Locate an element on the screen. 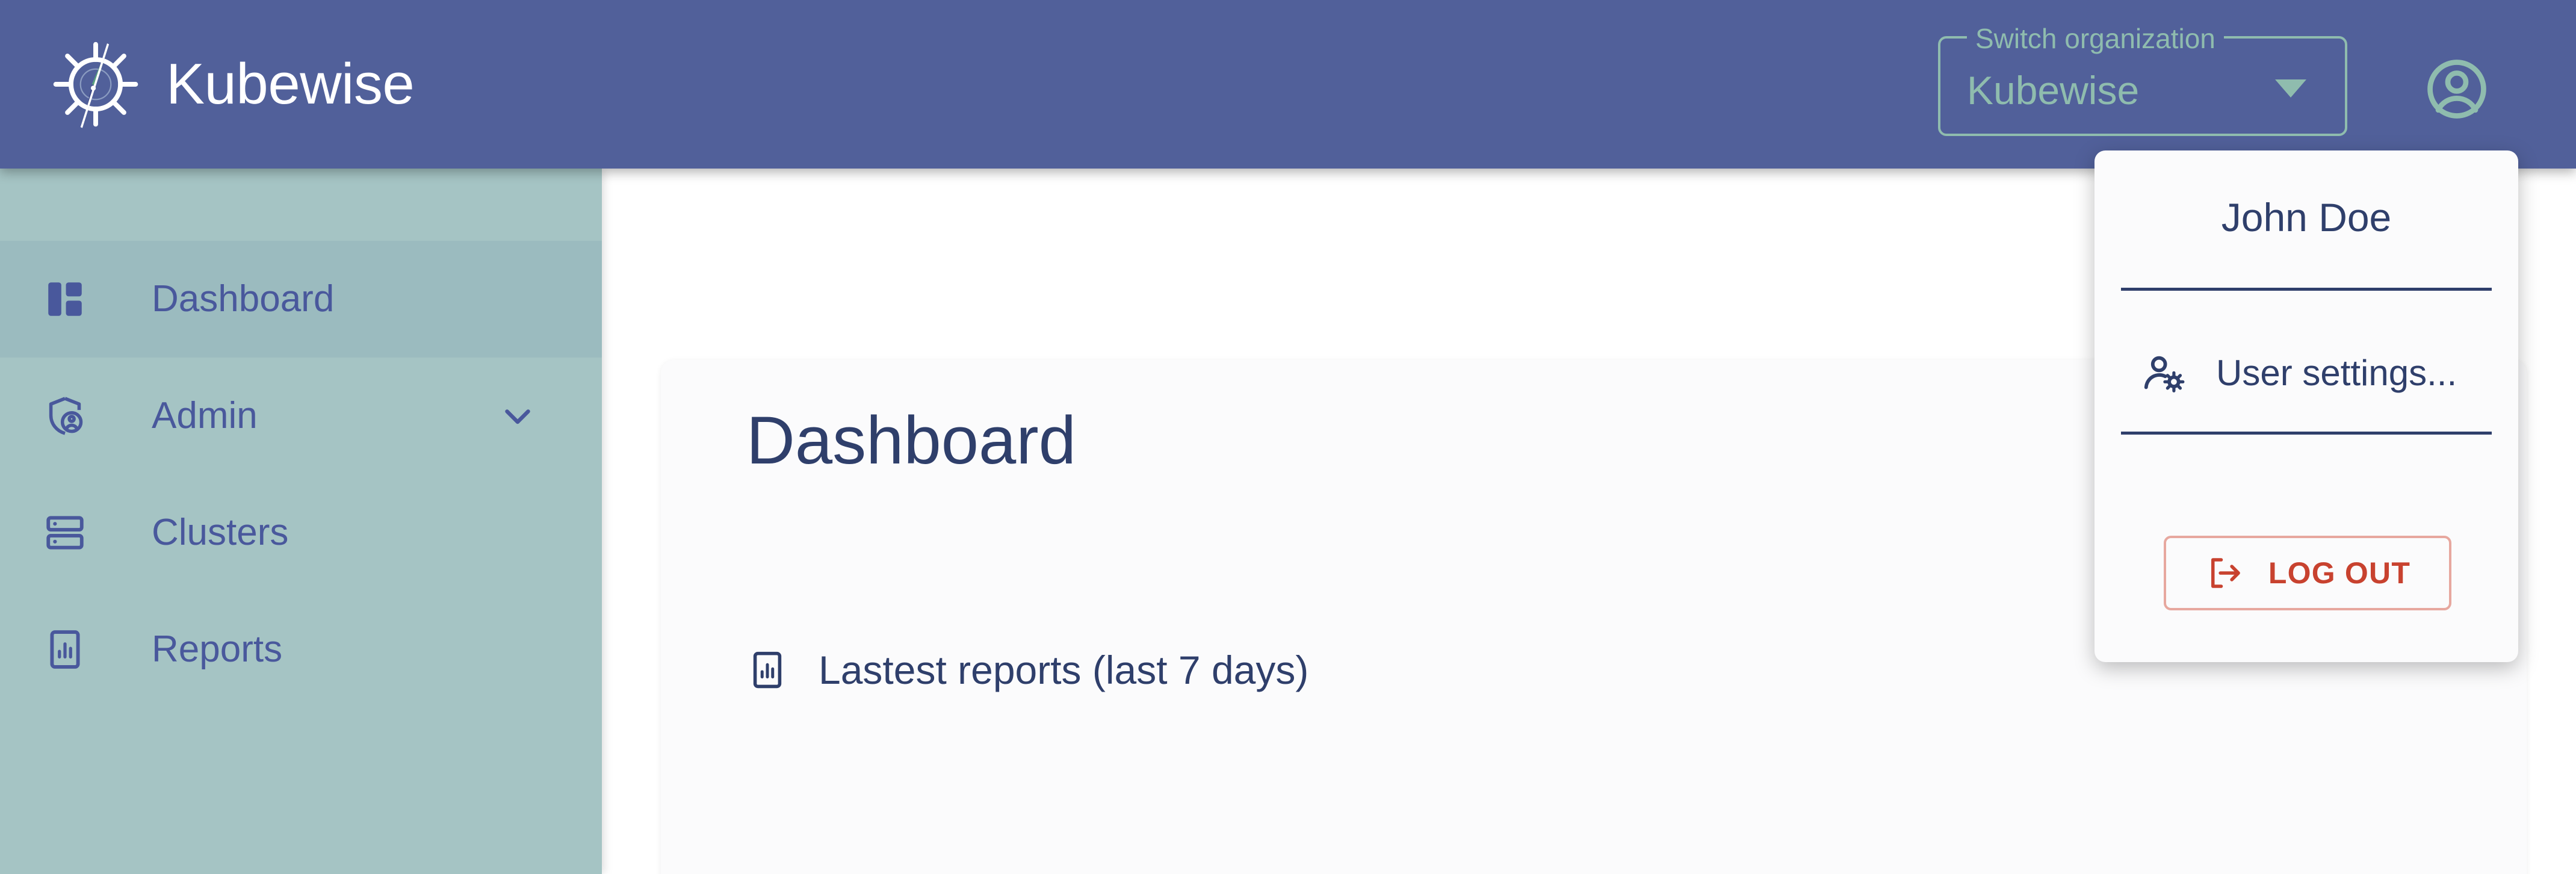  shield-user-icon is located at coordinates (65, 416).